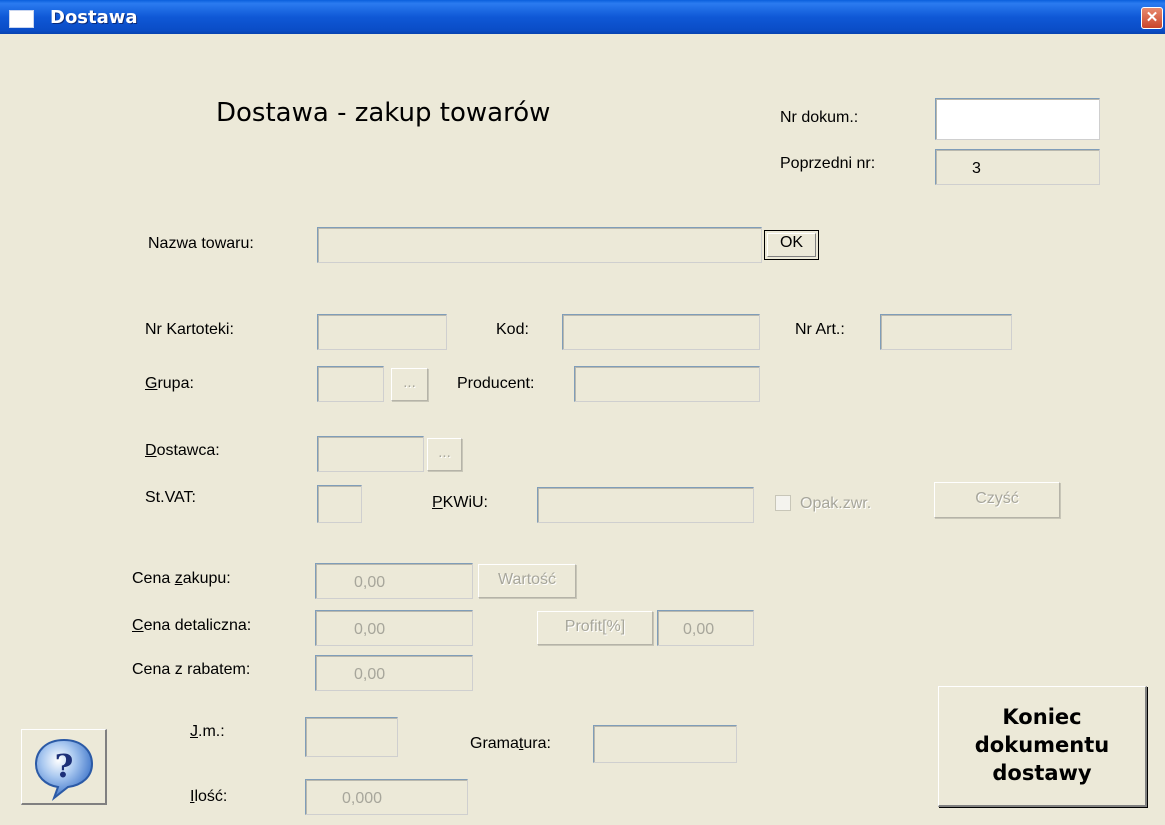  I want to click on ok-button: OK, so click(791, 245).